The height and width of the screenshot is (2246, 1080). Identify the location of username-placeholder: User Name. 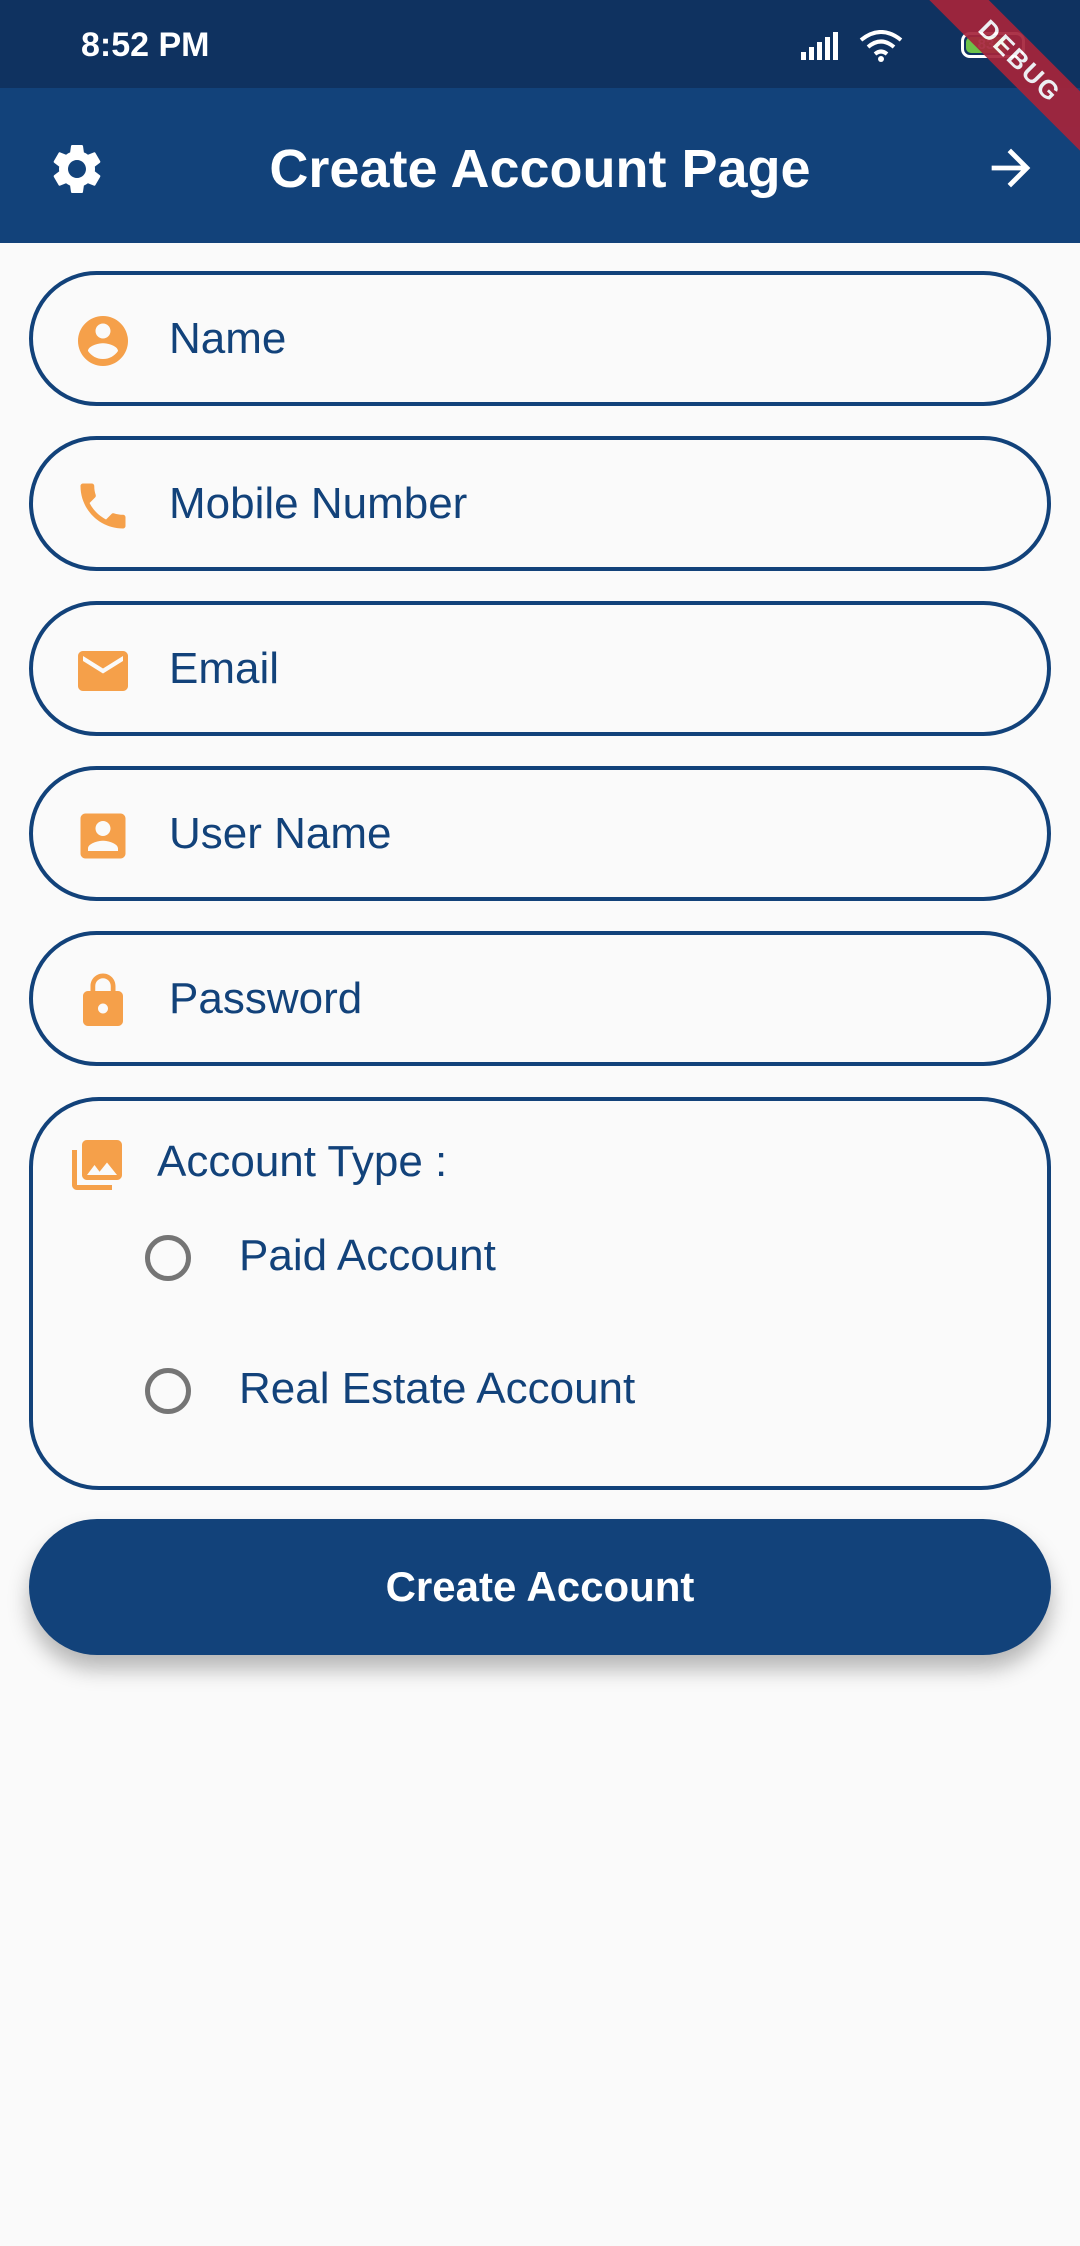
(280, 833).